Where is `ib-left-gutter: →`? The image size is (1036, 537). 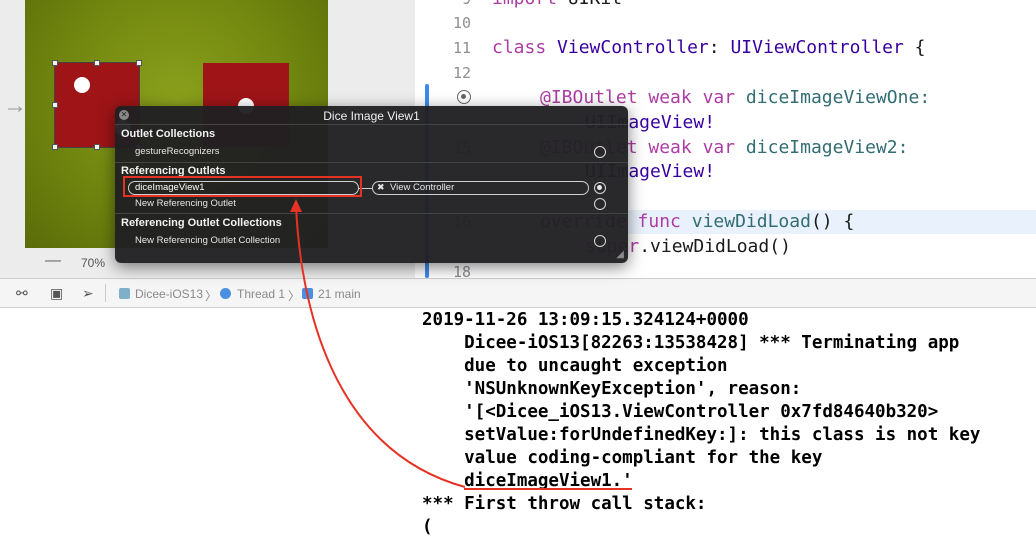 ib-left-gutter: → is located at coordinates (13, 139).